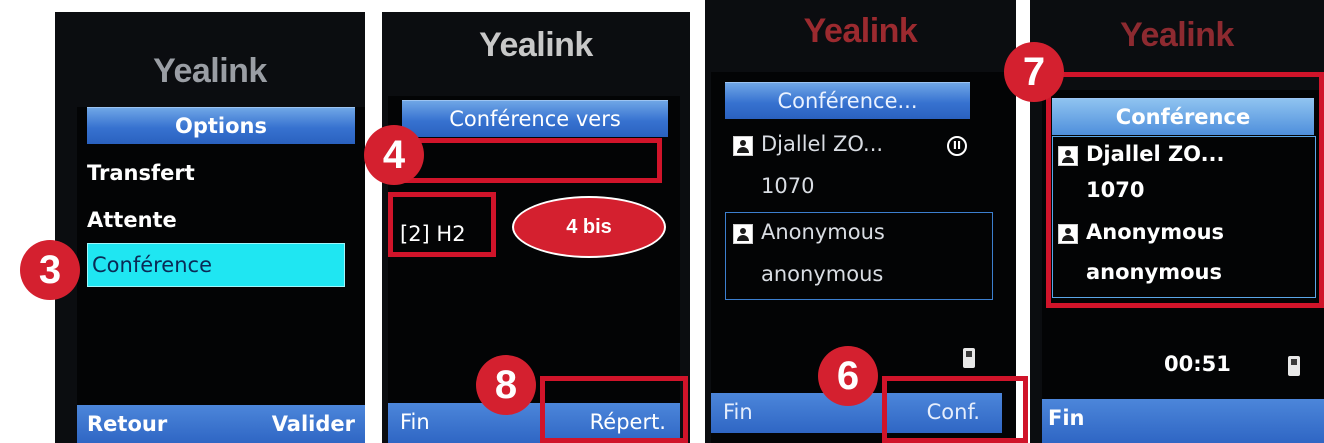 Image resolution: width=1324 pixels, height=443 pixels. I want to click on highlight-conf-box, so click(955, 409).